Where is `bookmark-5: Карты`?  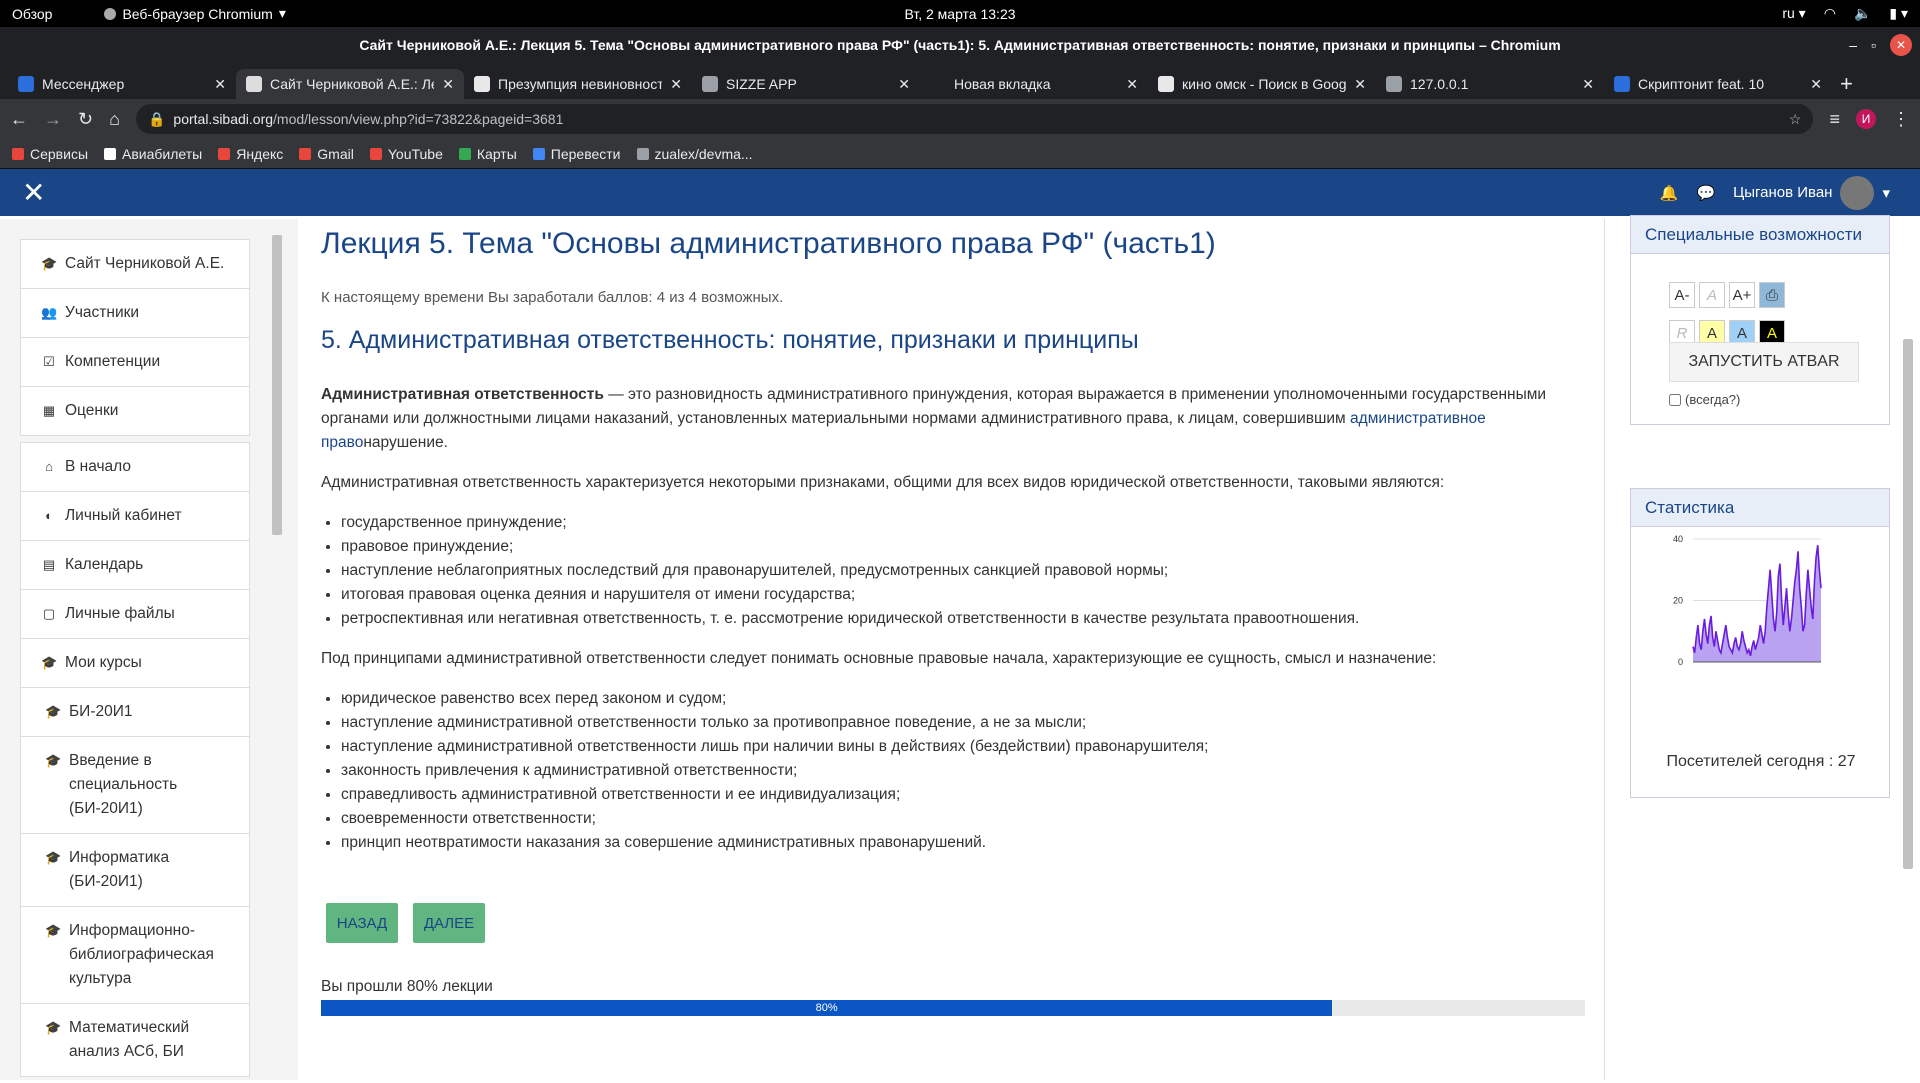 bookmark-5: Карты is located at coordinates (487, 153).